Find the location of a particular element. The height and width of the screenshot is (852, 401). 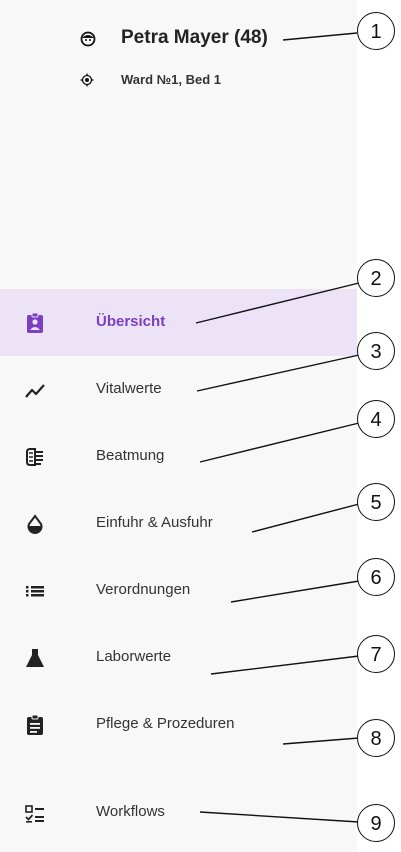

callout-1: 1 is located at coordinates (376, 31).